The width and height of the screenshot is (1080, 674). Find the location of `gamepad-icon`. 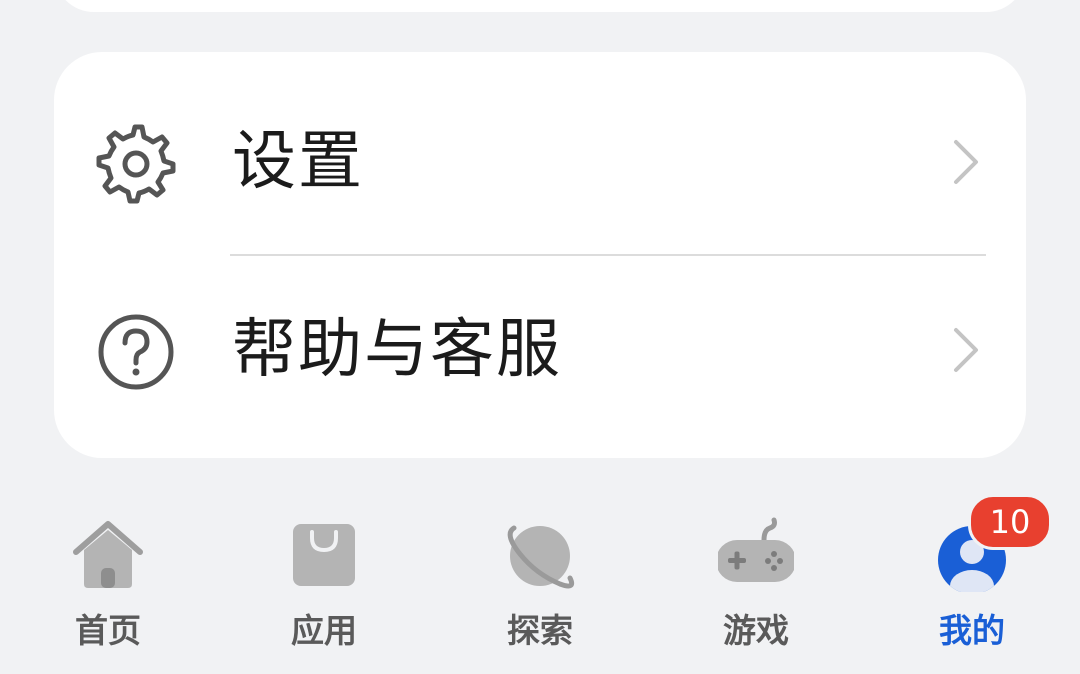

gamepad-icon is located at coordinates (756, 549).